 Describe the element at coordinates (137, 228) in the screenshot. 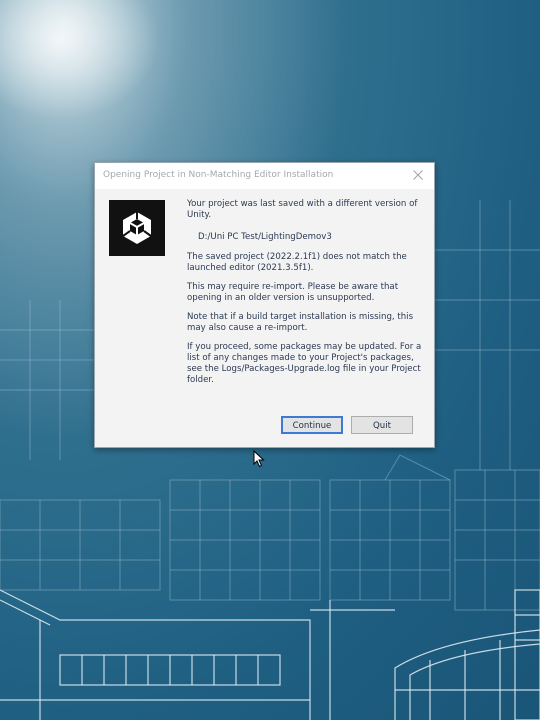

I see `unity-logo-icon` at that location.